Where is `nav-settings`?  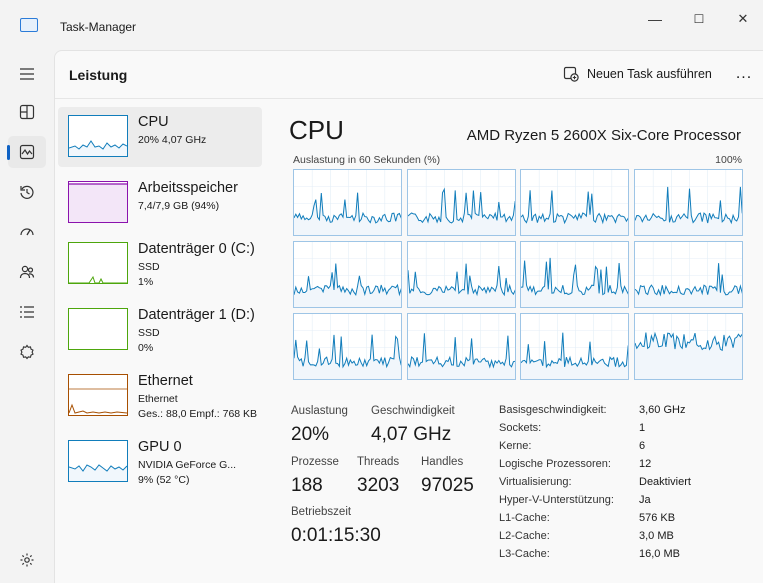
nav-settings is located at coordinates (27, 560).